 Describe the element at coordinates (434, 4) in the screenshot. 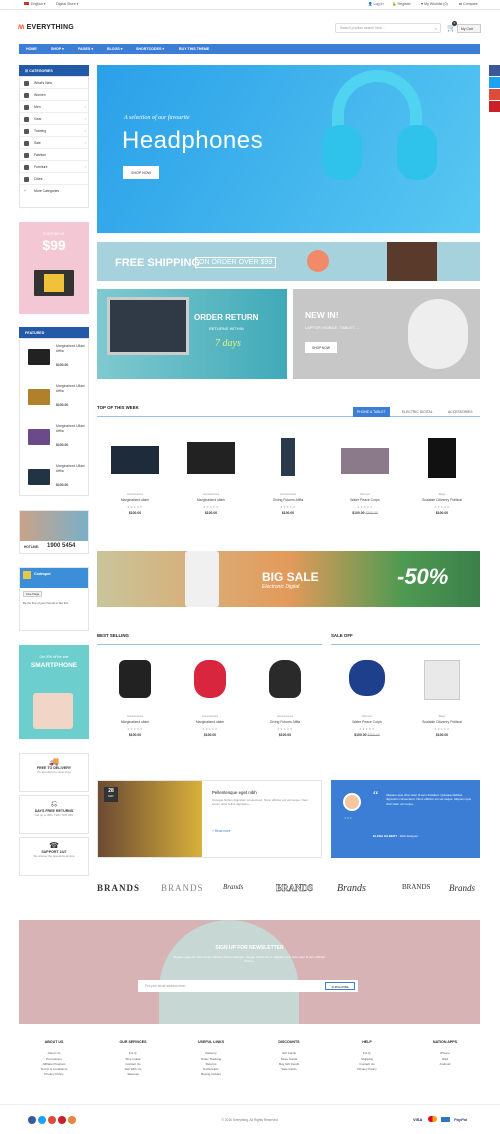

I see `wishlist-link: ♥ My Wishlist (0)` at that location.